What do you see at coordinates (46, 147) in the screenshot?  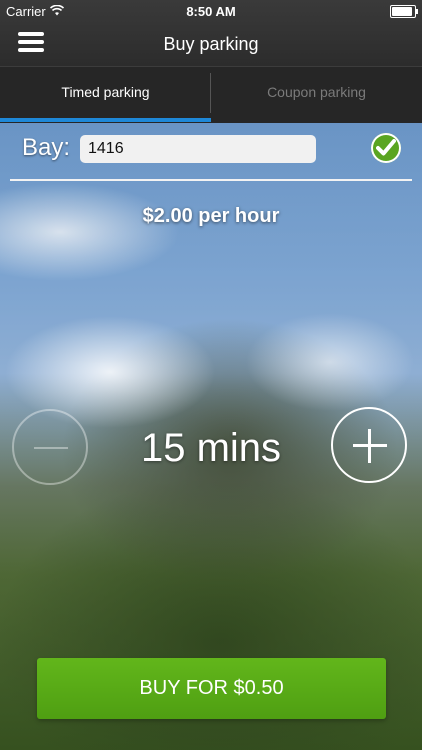 I see `bay-label: Bay:` at bounding box center [46, 147].